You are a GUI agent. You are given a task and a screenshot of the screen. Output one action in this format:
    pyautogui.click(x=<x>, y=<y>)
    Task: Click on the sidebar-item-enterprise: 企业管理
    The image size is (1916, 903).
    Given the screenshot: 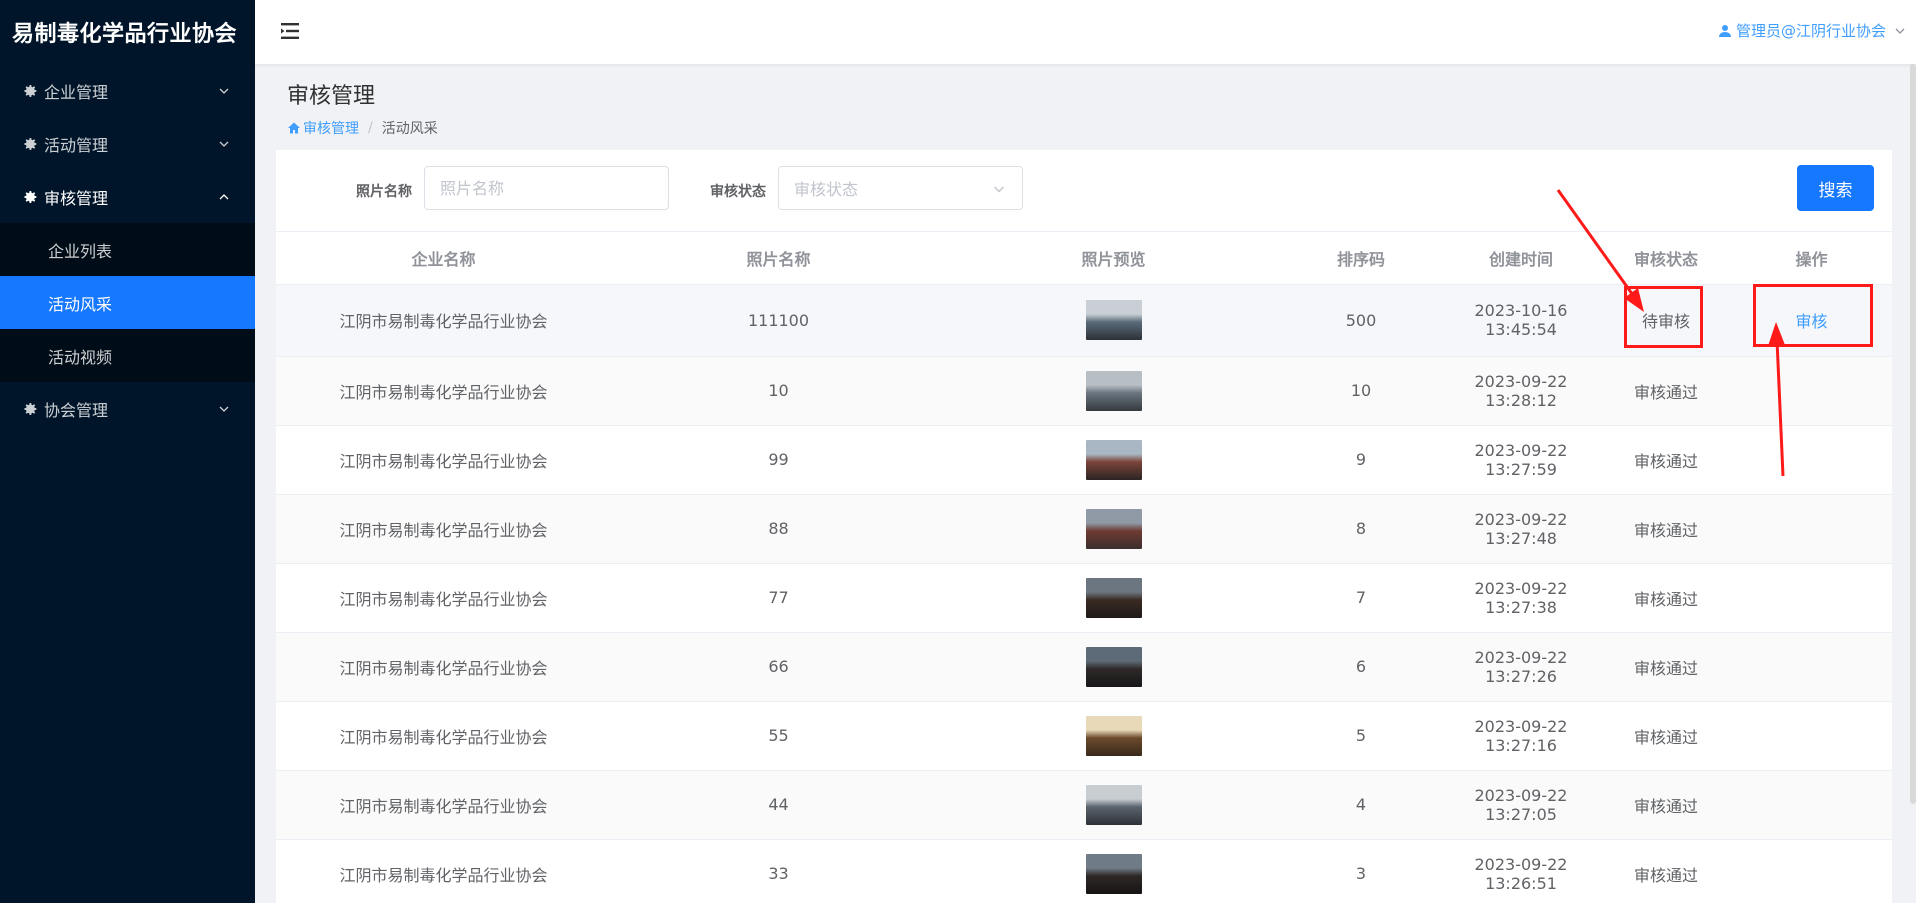 What is the action you would take?
    pyautogui.click(x=127, y=90)
    